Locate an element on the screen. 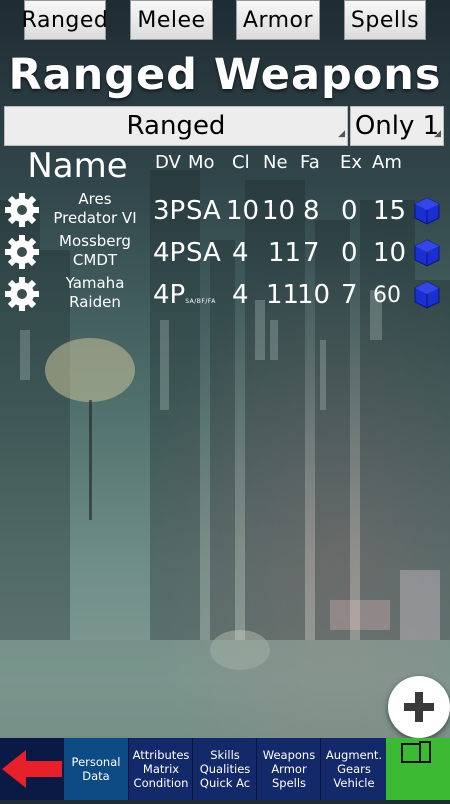  nav-label: Matrix is located at coordinates (161, 769).